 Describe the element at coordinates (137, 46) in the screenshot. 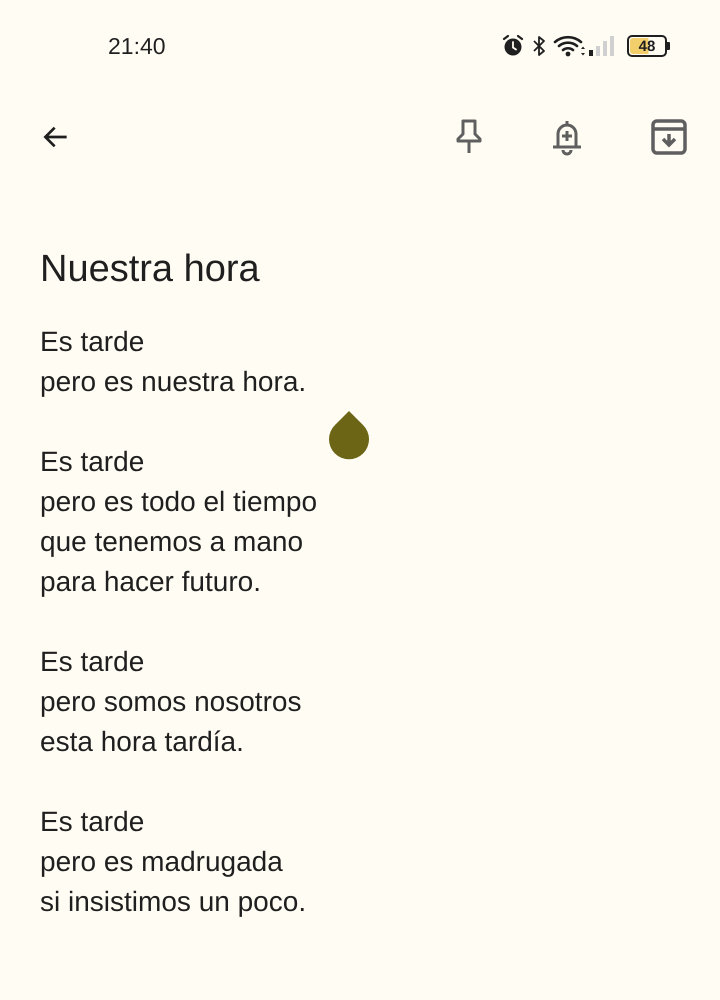

I see `status-time: 21:40` at that location.